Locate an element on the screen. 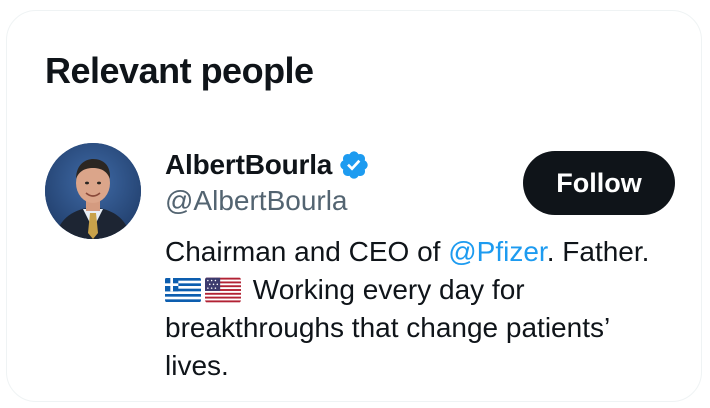 The height and width of the screenshot is (408, 710). bio-text: . Father. is located at coordinates (598, 251).